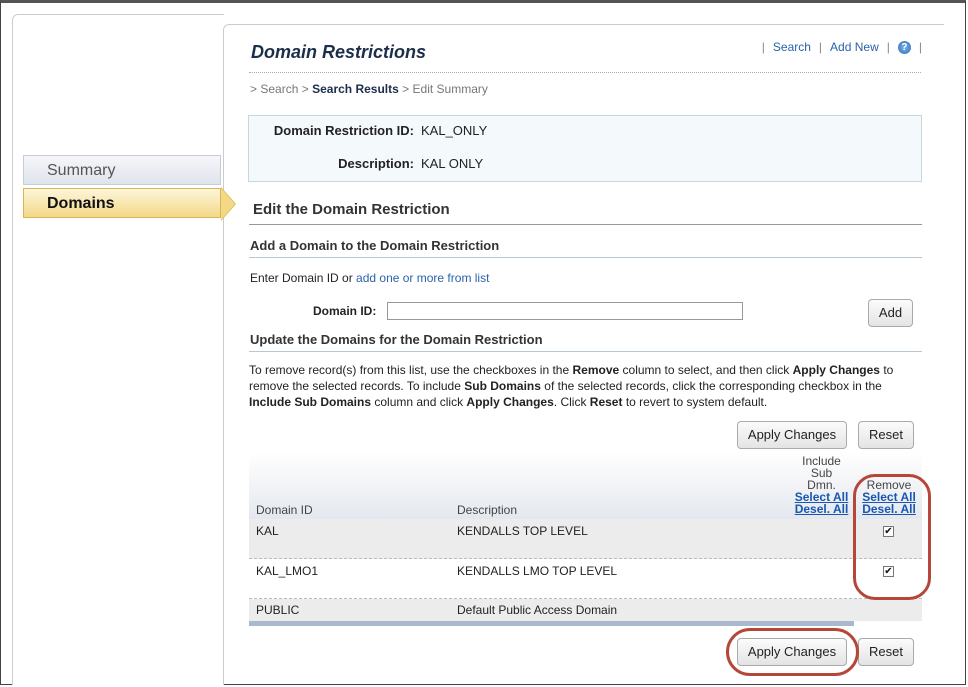 The height and width of the screenshot is (687, 968). What do you see at coordinates (452, 163) in the screenshot?
I see `description-value: KAL ONLY` at bounding box center [452, 163].